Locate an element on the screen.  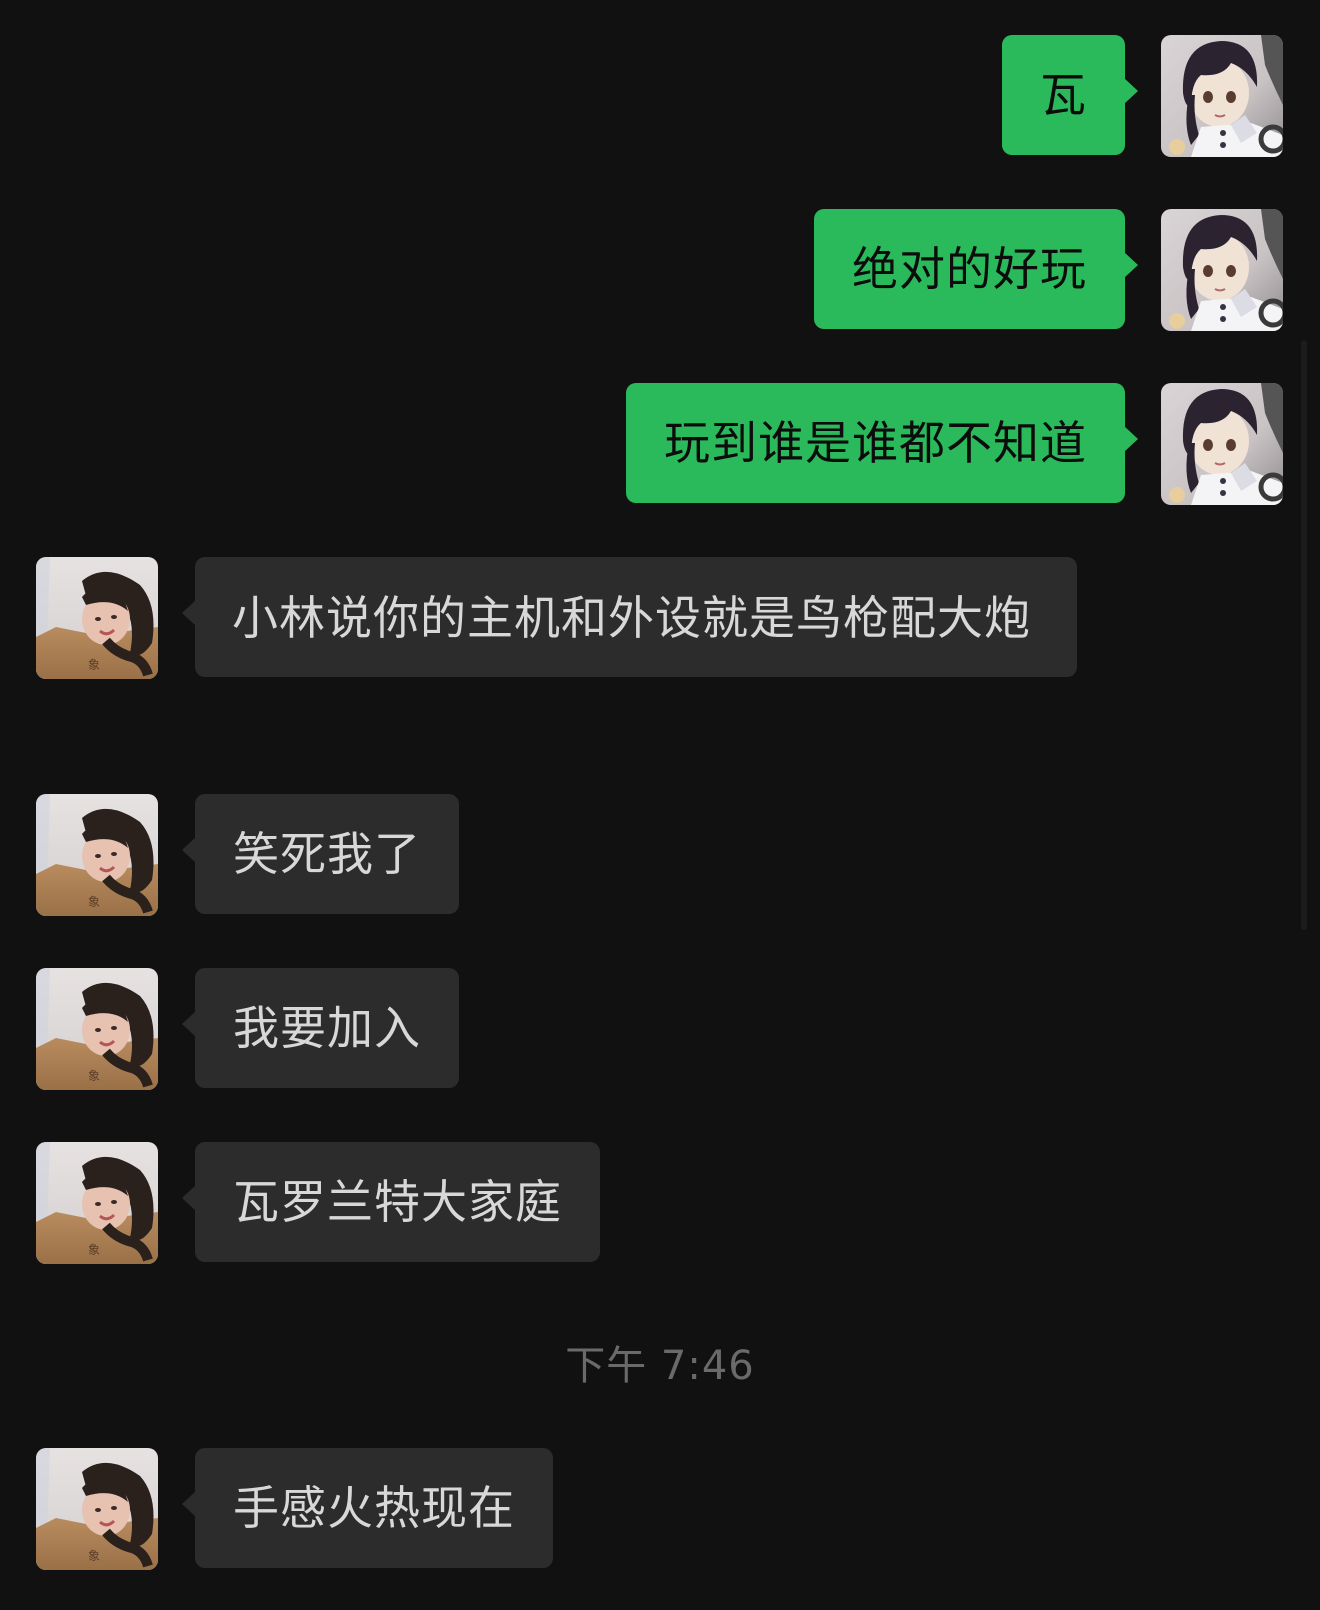
message-text: 我要加入 is located at coordinates (327, 1028).